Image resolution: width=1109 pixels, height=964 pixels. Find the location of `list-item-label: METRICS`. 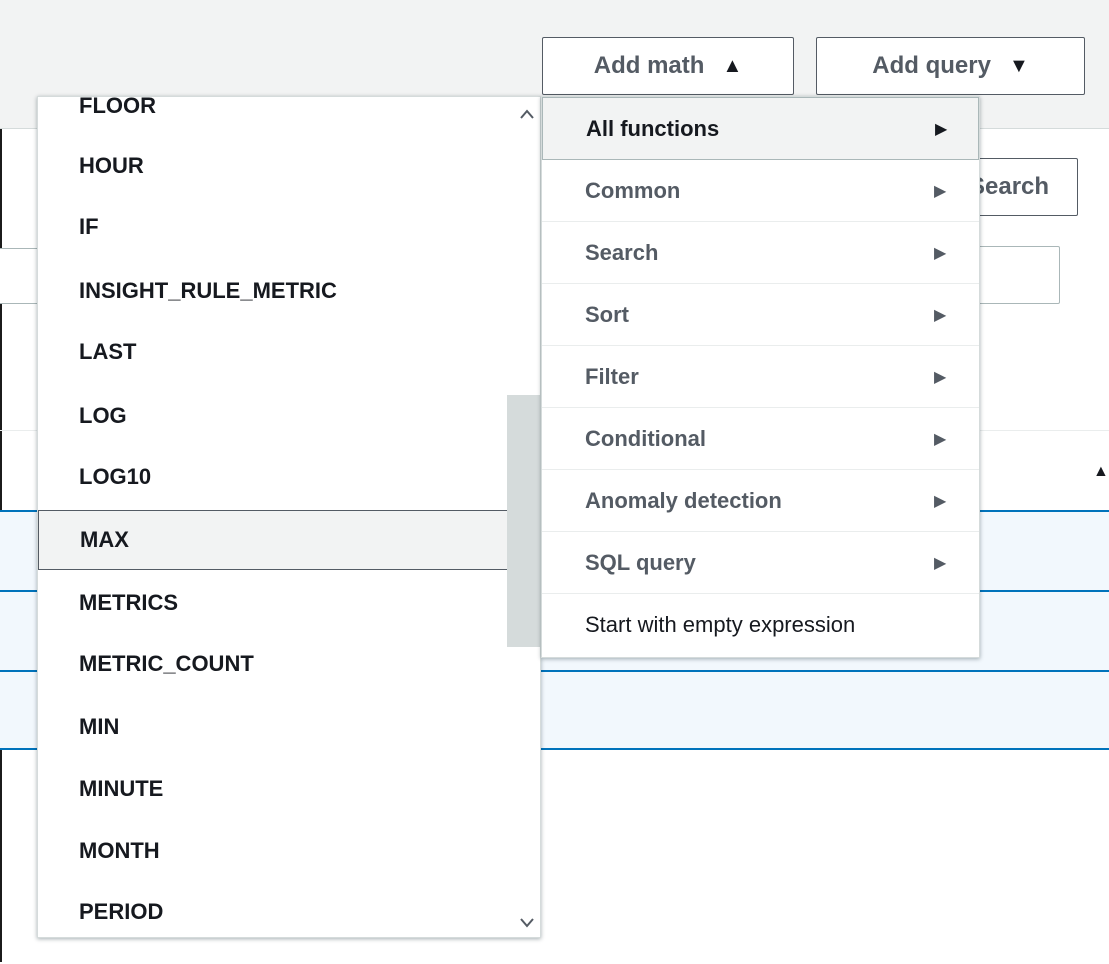

list-item-label: METRICS is located at coordinates (128, 602).